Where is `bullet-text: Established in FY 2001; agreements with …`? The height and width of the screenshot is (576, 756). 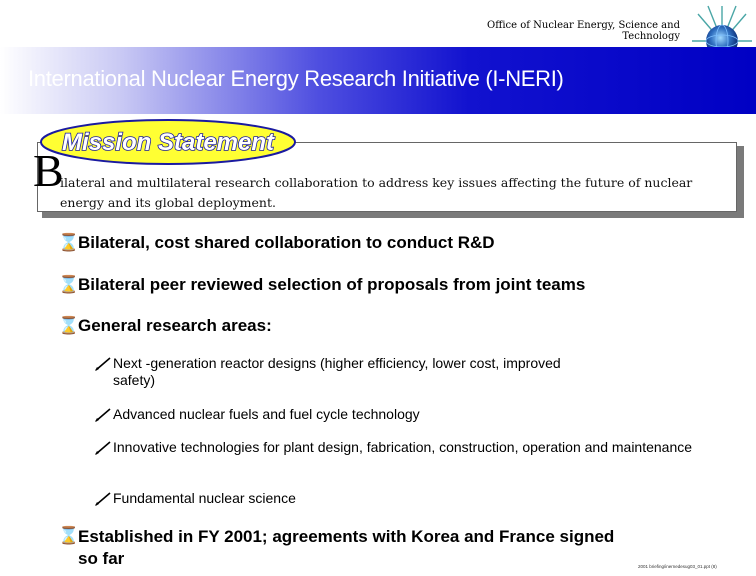 bullet-text: Established in FY 2001; agreements with … is located at coordinates (346, 547).